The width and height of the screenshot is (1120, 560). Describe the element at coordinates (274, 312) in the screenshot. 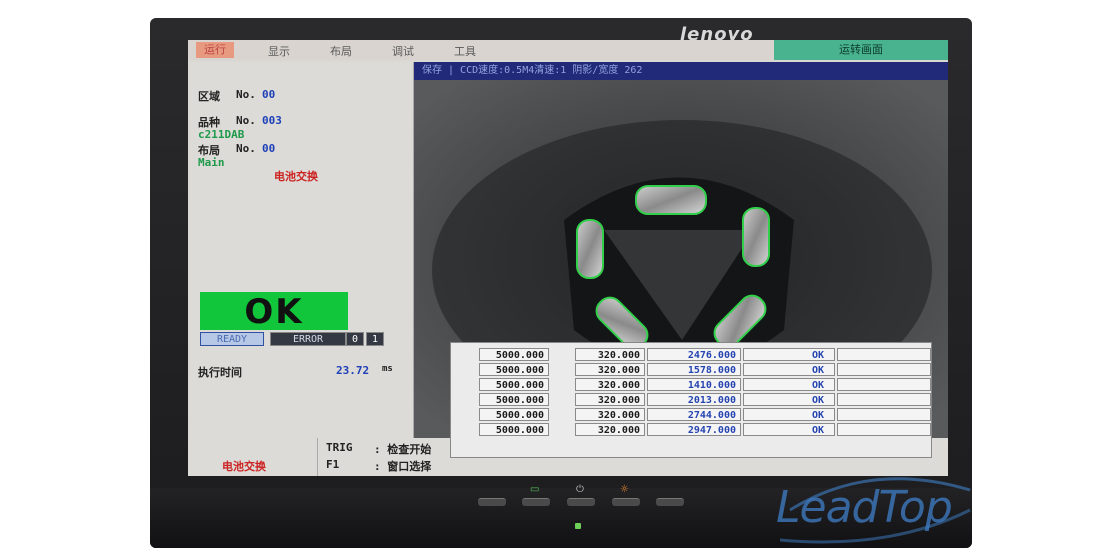

I see `result-ok-indicator: OK` at that location.